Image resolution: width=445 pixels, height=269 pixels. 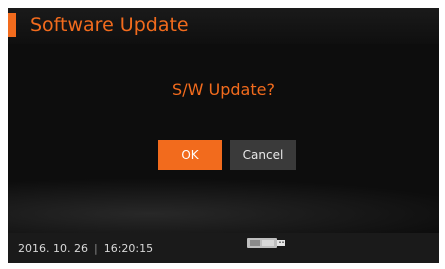 What do you see at coordinates (109, 25) in the screenshot?
I see `page-title: Software Update` at bounding box center [109, 25].